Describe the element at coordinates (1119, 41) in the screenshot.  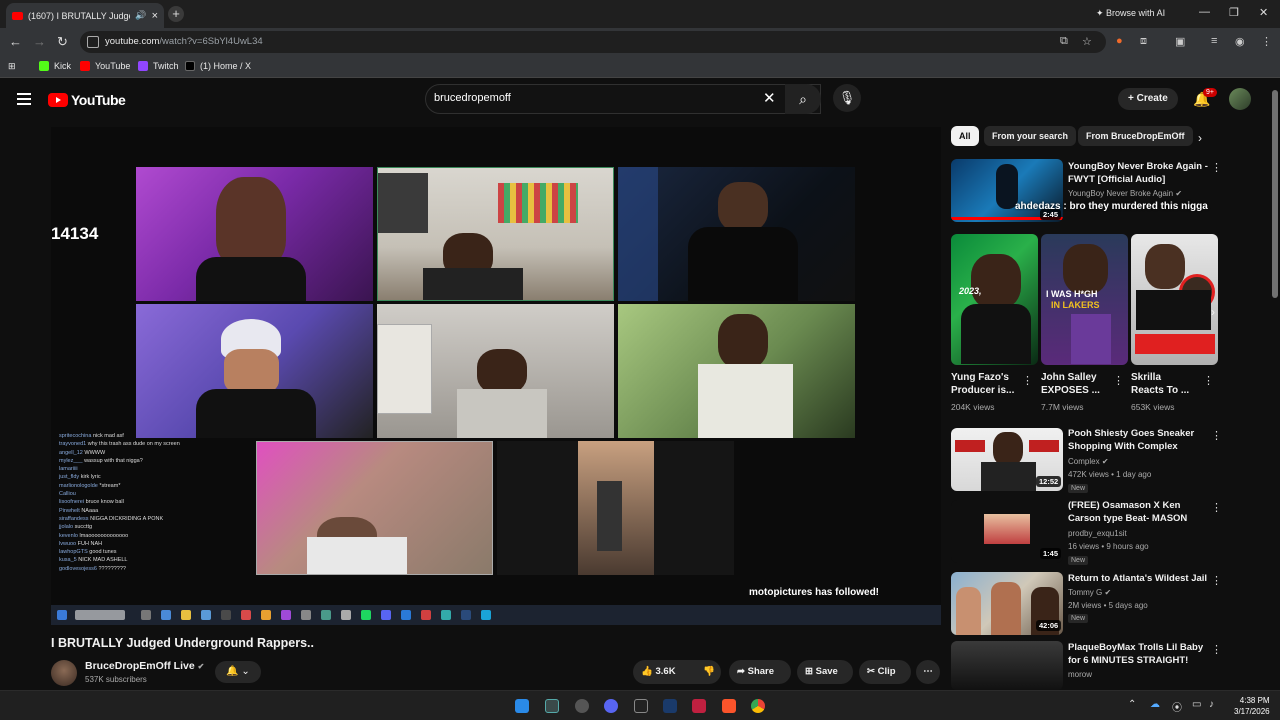
I see `extension-brave-icon: ●` at that location.